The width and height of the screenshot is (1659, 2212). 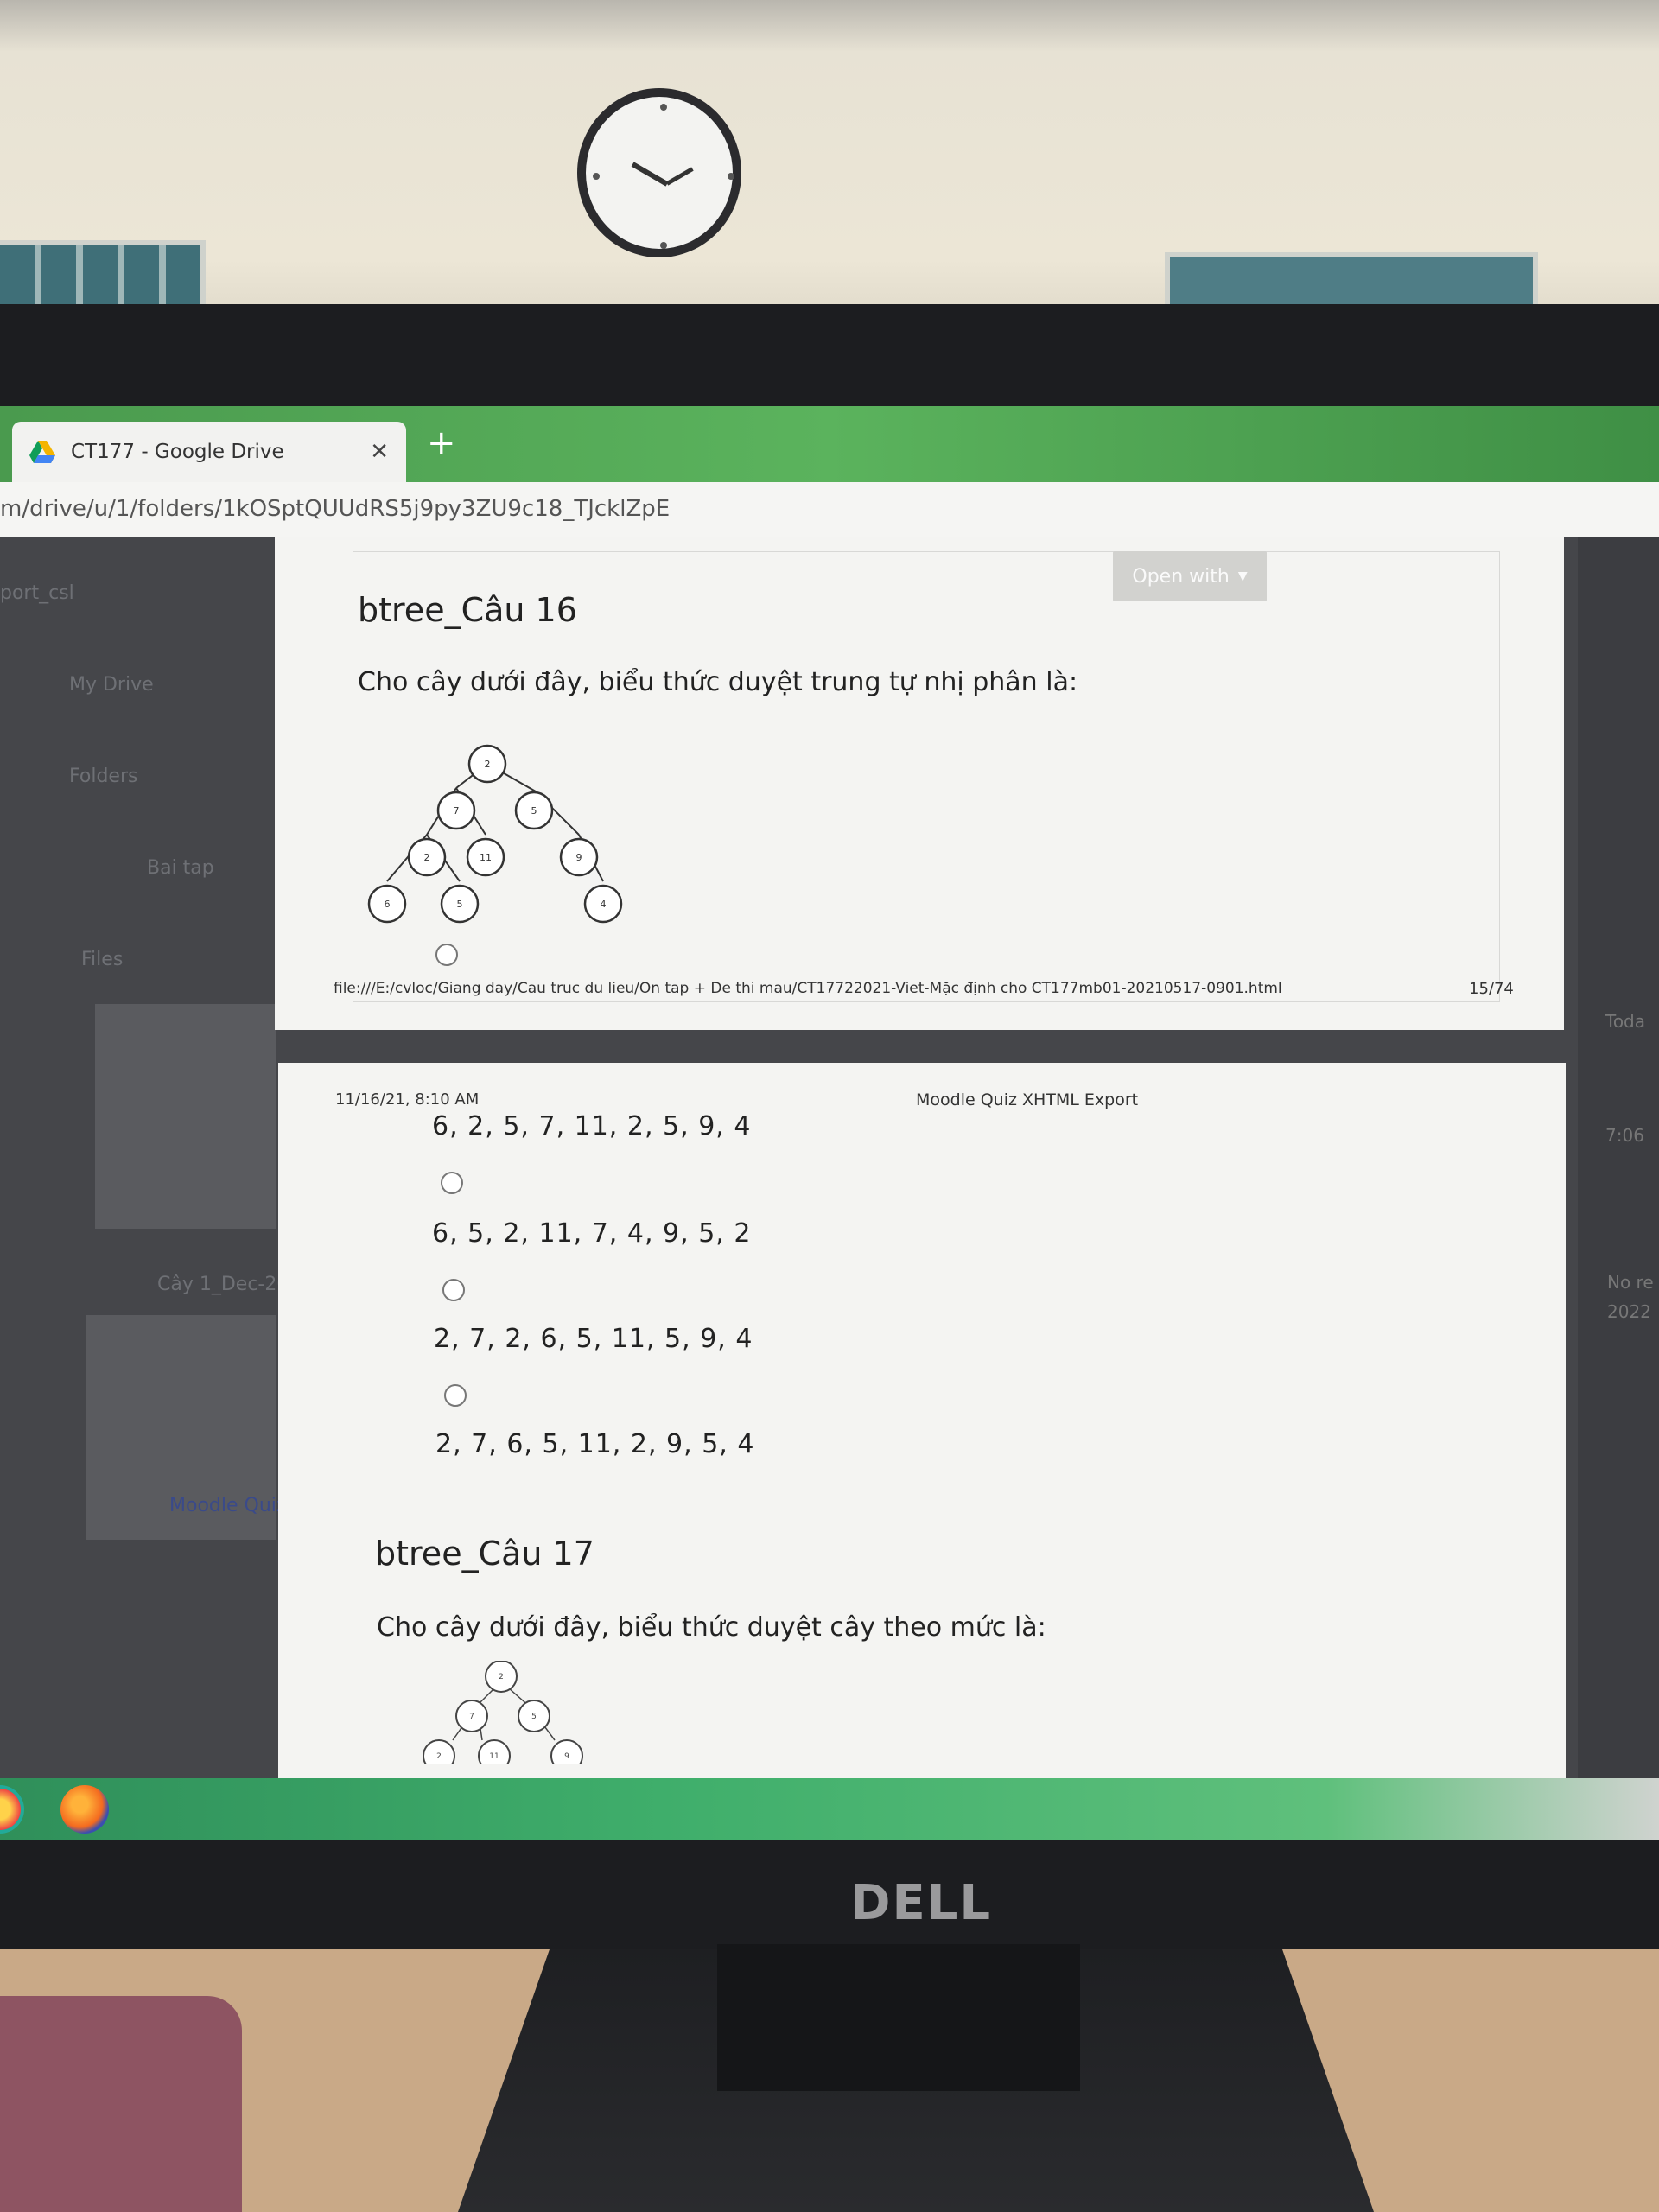 I want to click on details-text: Toda, so click(x=1625, y=1021).